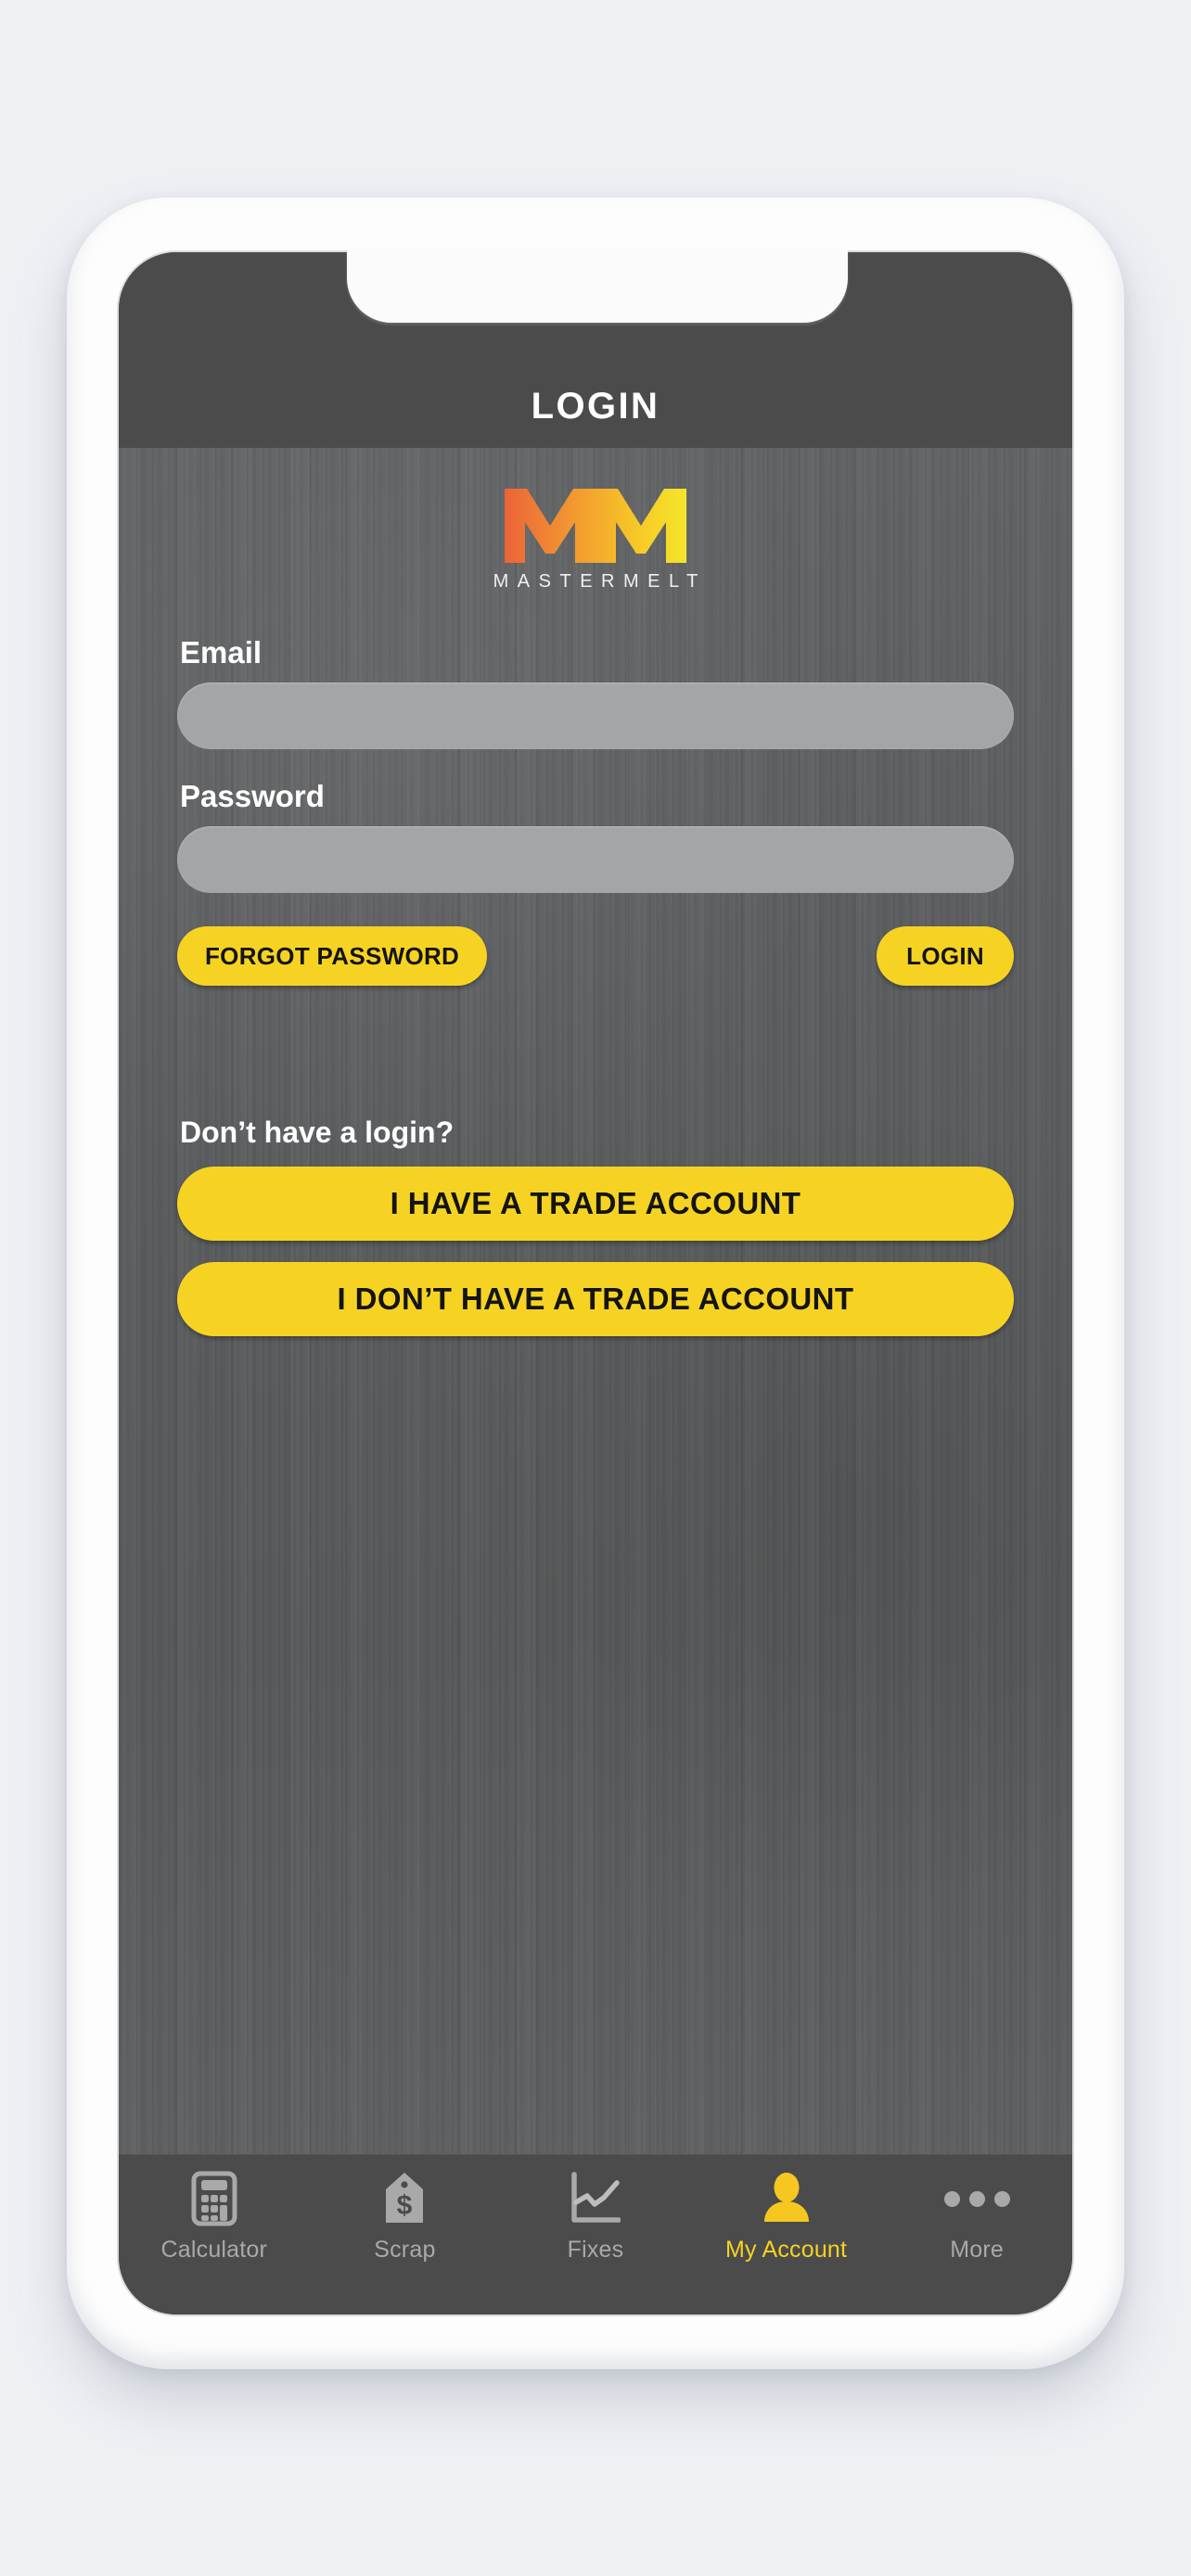 The image size is (1191, 2576). What do you see at coordinates (786, 2250) in the screenshot?
I see `tab-label-my-account: My Account` at bounding box center [786, 2250].